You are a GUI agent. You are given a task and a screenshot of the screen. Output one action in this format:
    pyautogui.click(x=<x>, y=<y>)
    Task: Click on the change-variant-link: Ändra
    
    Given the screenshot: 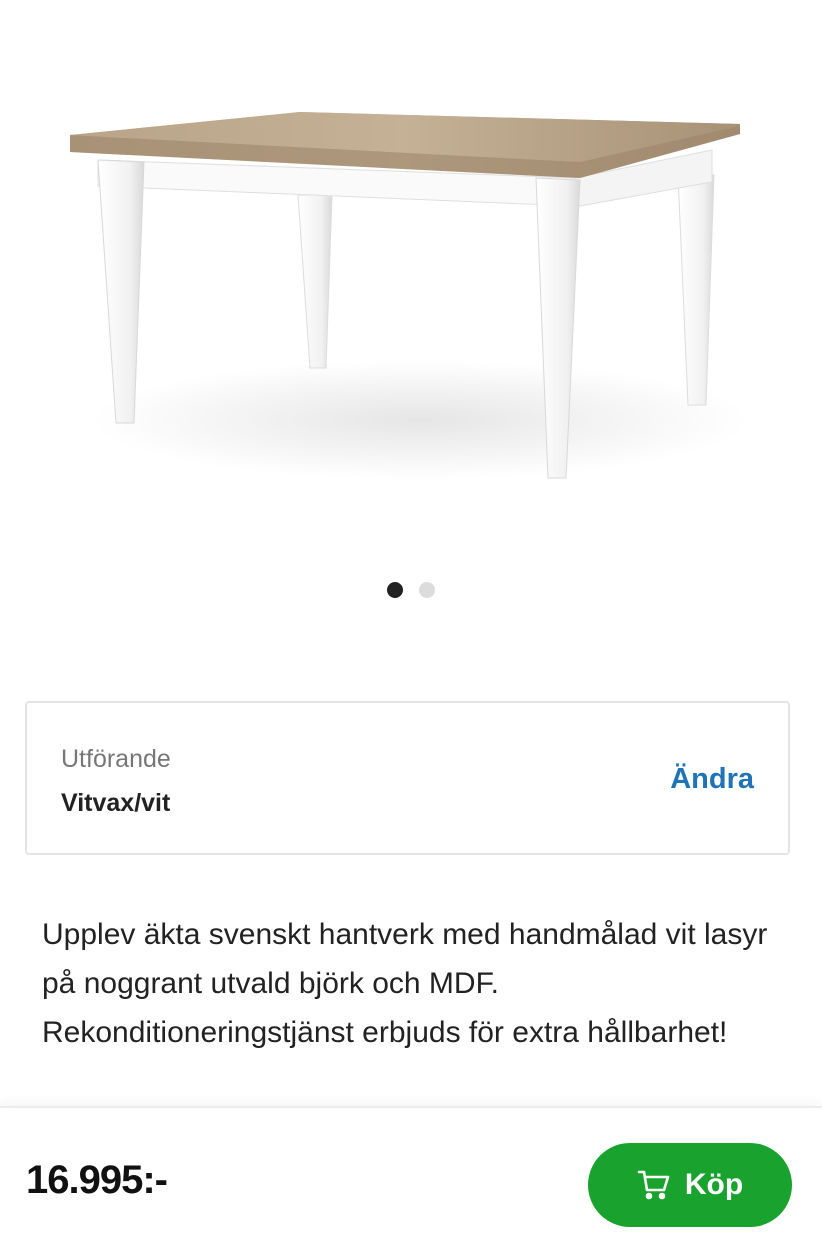 What is the action you would take?
    pyautogui.click(x=712, y=779)
    